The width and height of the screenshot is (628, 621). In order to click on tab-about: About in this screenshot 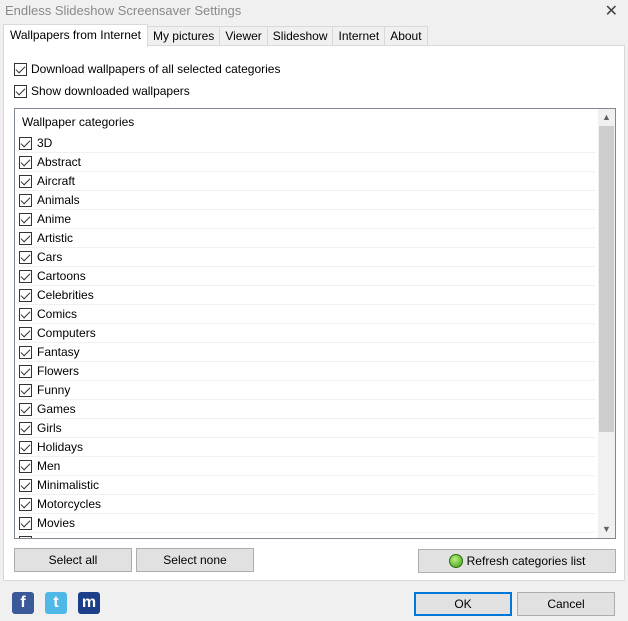, I will do `click(406, 36)`.